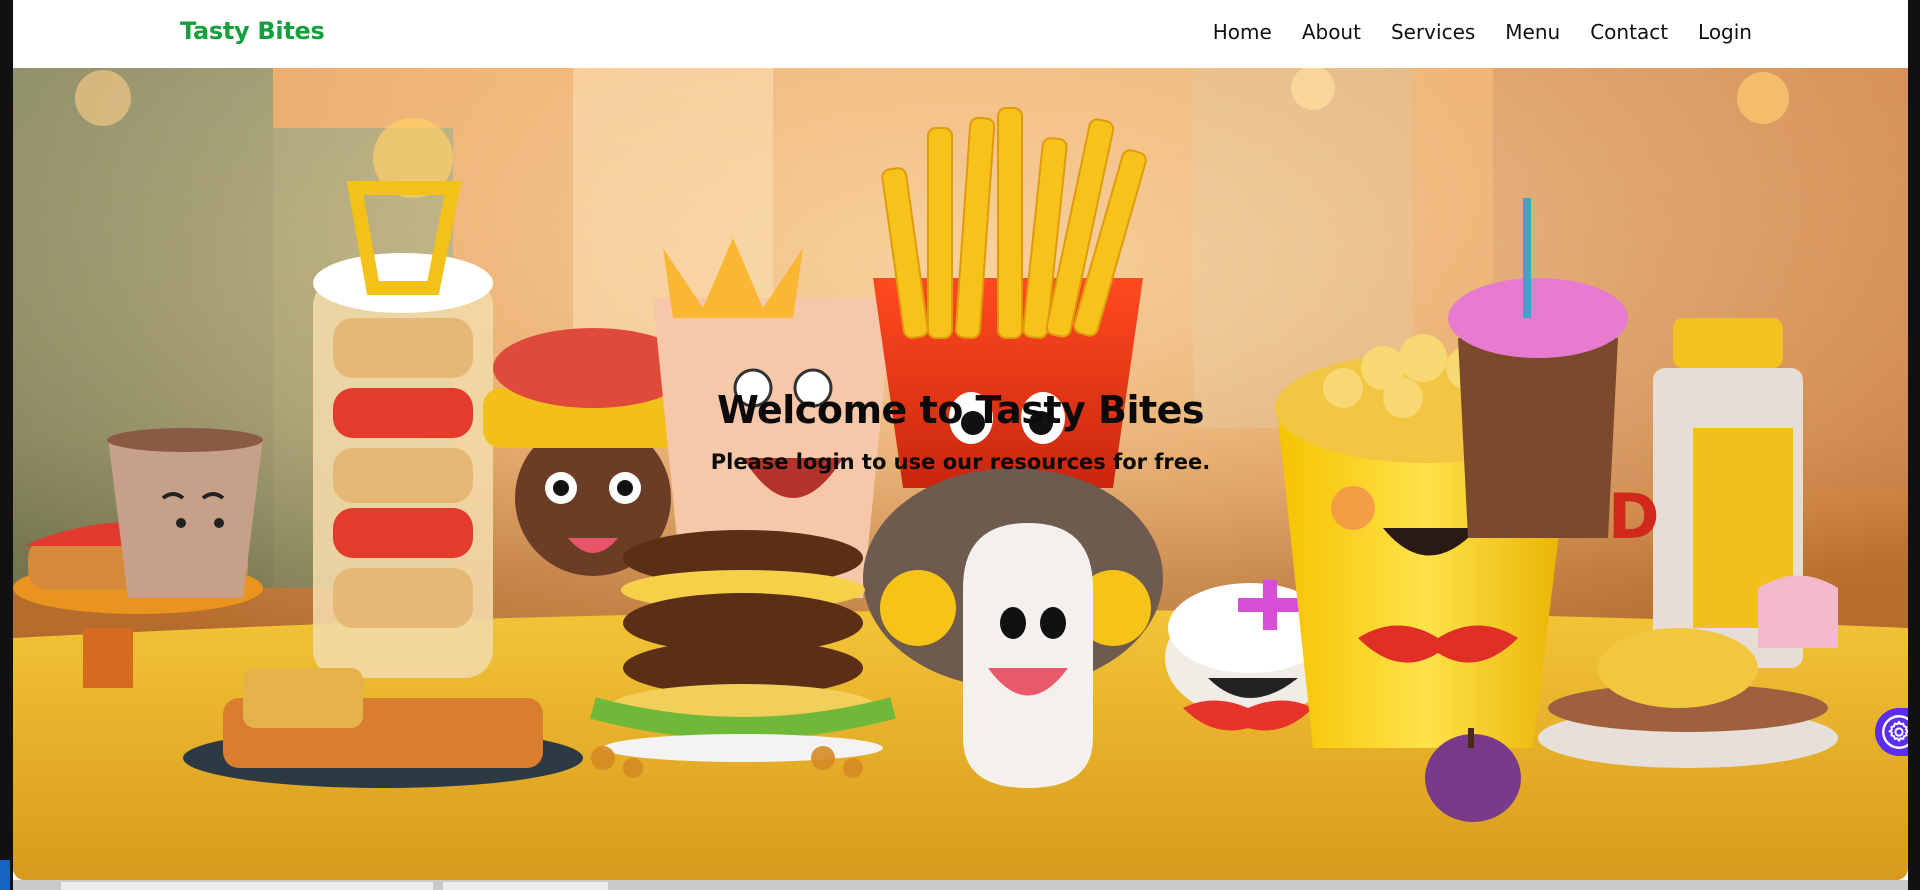 This screenshot has height=890, width=1920. What do you see at coordinates (960, 410) in the screenshot?
I see `hero-title: Welcome to Tasty Bites` at bounding box center [960, 410].